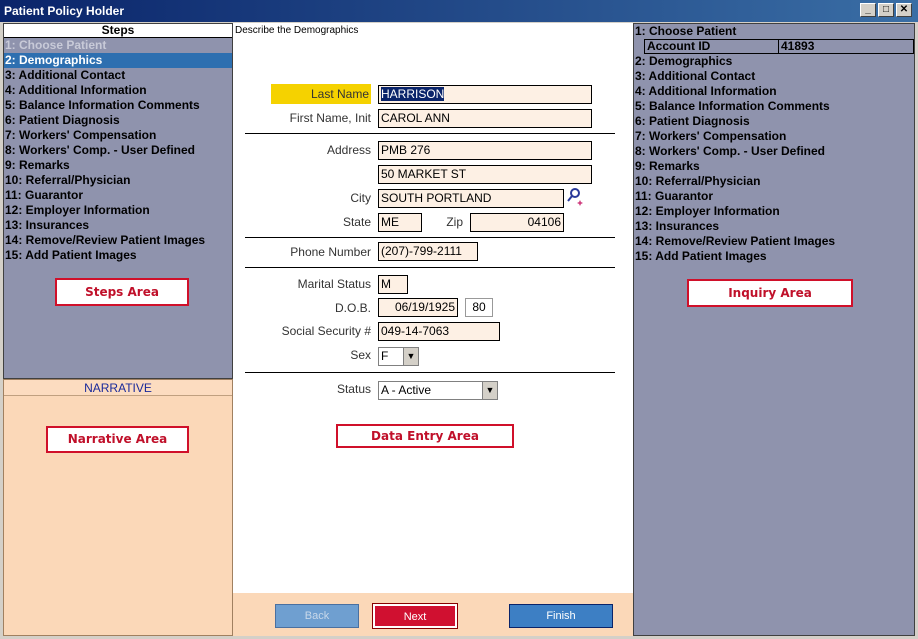 The height and width of the screenshot is (639, 918). What do you see at coordinates (385, 356) in the screenshot?
I see `sex-value: F` at bounding box center [385, 356].